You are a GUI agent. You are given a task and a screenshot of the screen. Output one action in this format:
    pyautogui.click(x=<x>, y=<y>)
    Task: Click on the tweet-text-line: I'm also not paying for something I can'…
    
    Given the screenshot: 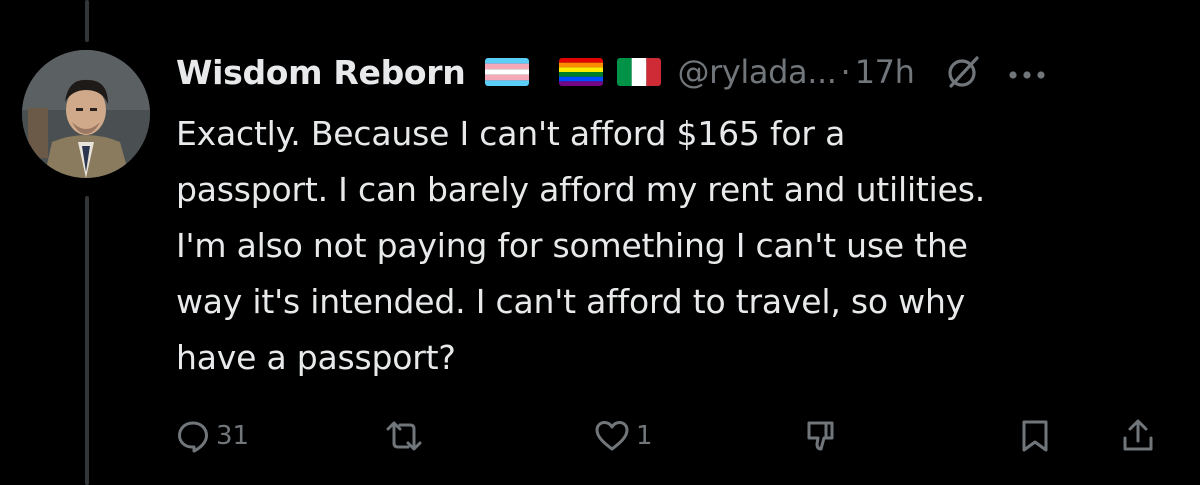 What is the action you would take?
    pyautogui.click(x=572, y=245)
    